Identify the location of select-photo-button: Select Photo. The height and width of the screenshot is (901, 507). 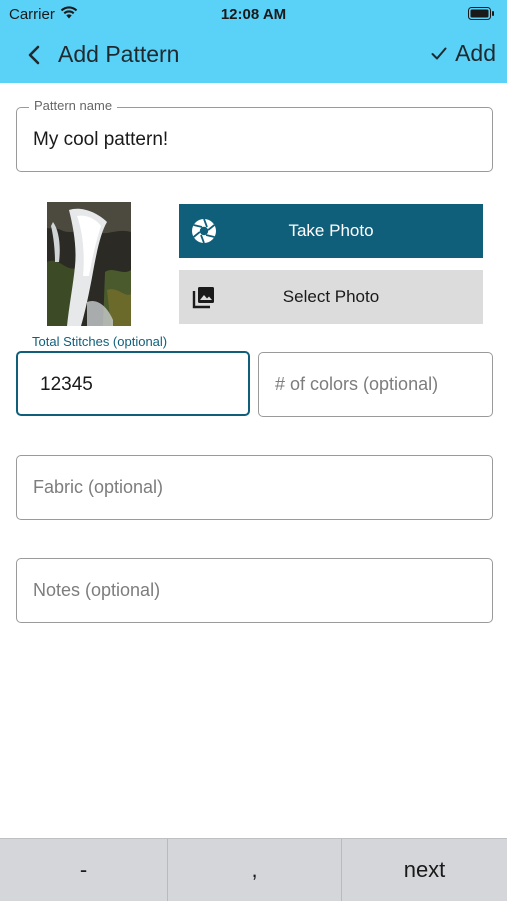
(331, 297).